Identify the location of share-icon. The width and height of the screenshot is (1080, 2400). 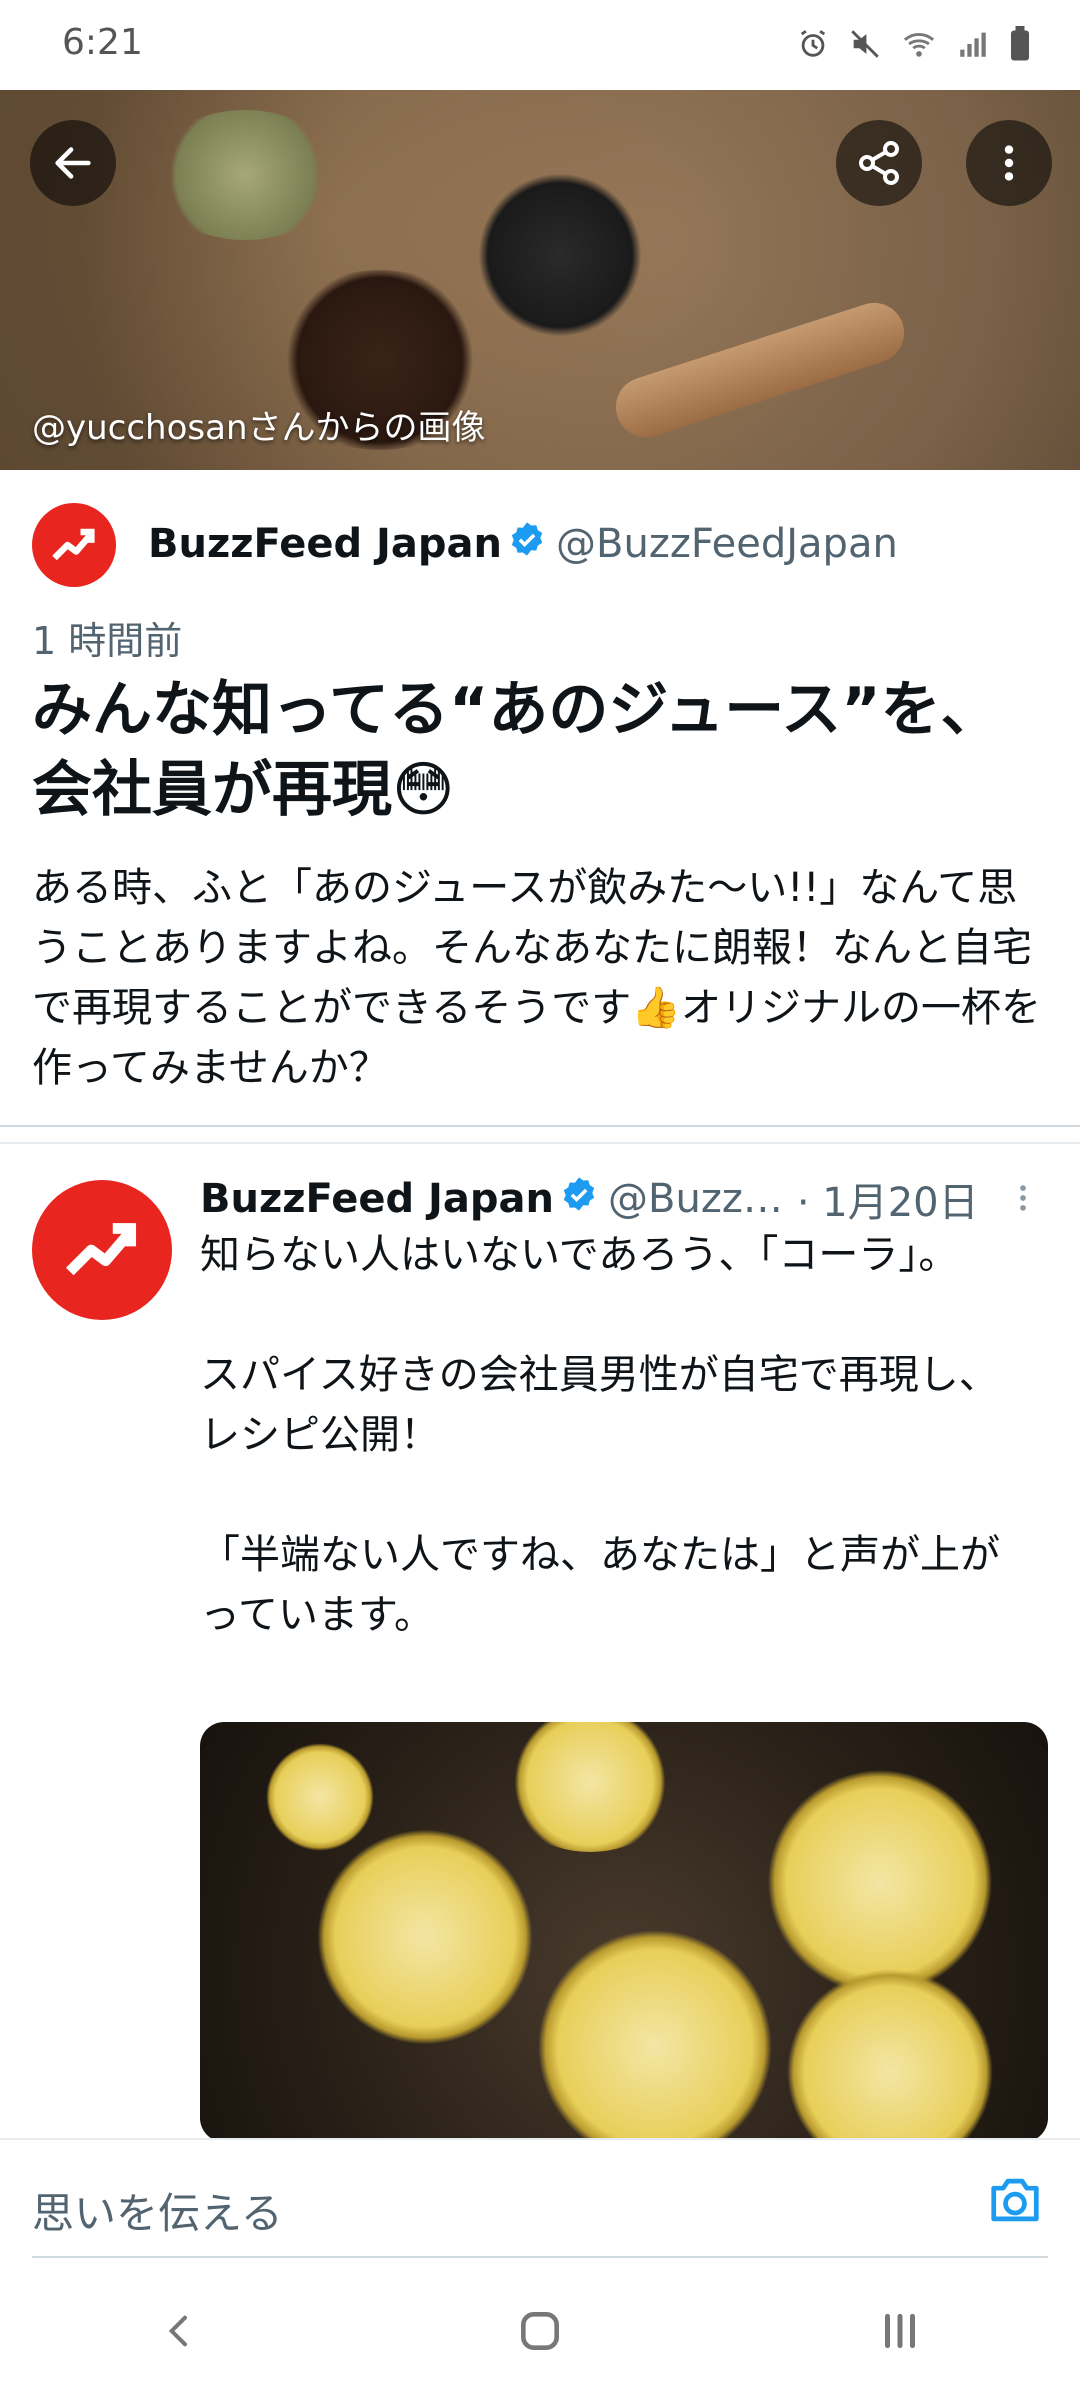
(879, 163).